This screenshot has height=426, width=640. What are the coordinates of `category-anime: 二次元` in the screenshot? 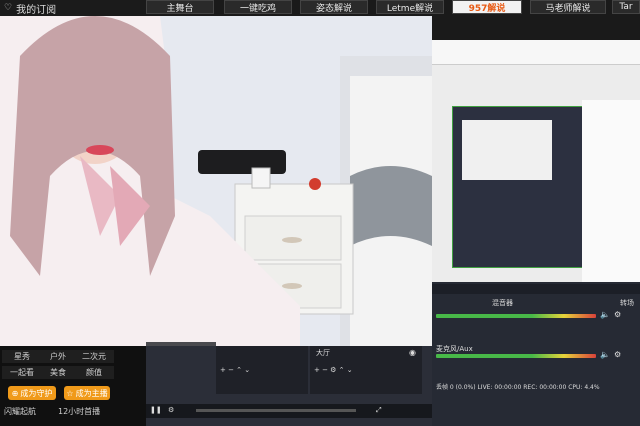 It's located at (94, 356).